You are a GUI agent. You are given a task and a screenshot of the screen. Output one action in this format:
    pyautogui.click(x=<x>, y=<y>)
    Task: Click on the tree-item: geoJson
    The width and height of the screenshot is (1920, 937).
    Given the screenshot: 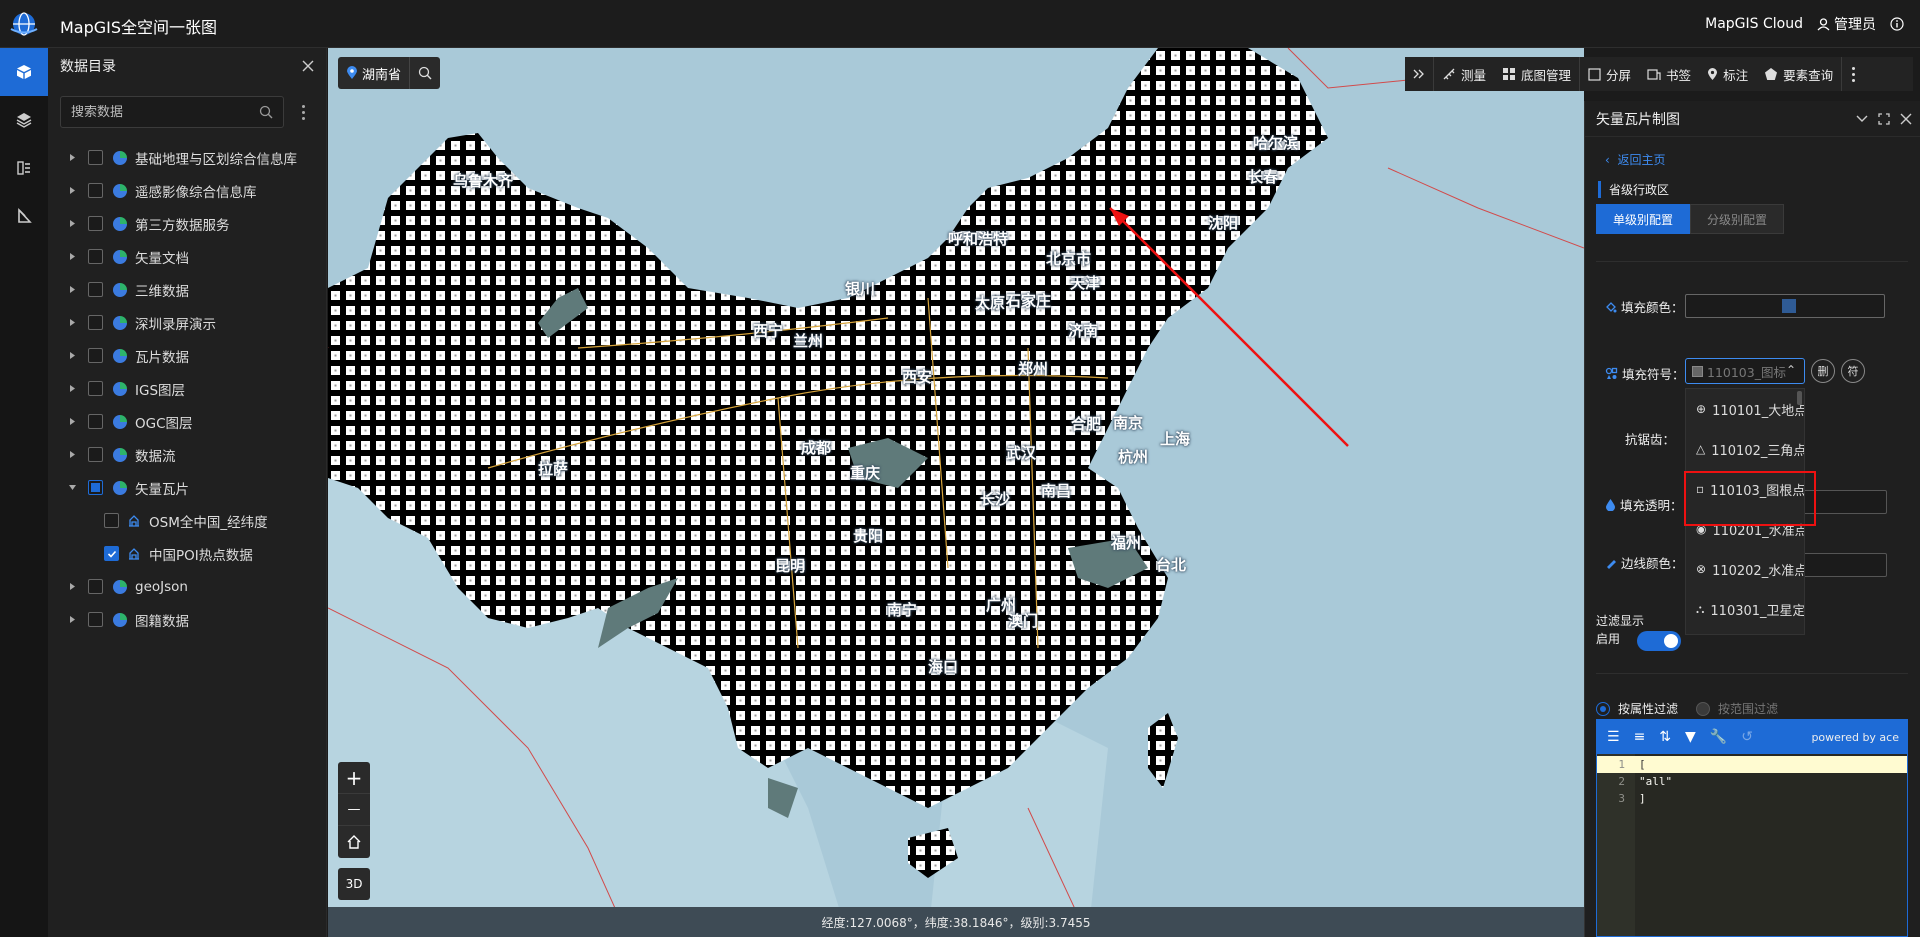 What is the action you would take?
    pyautogui.click(x=187, y=586)
    